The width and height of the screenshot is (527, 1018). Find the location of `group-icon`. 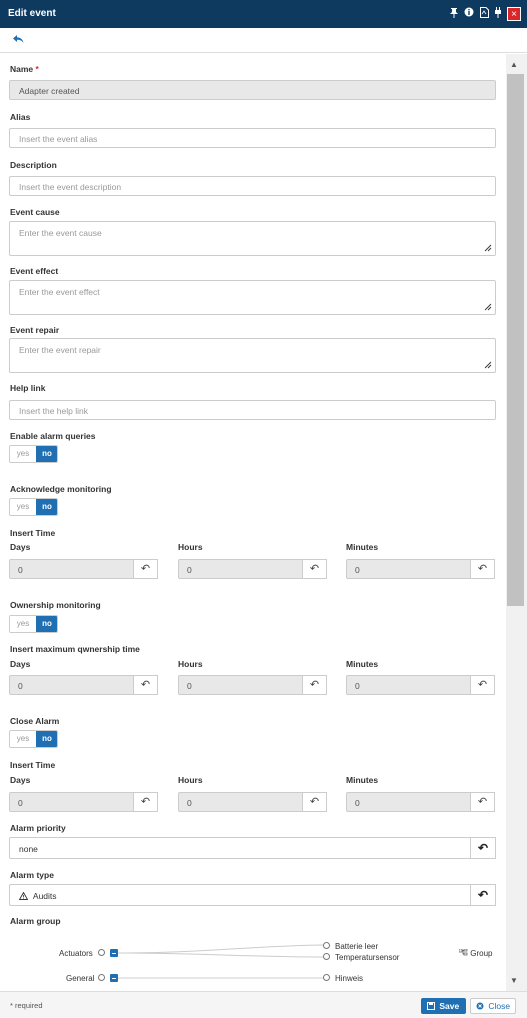

group-icon is located at coordinates (463, 952).